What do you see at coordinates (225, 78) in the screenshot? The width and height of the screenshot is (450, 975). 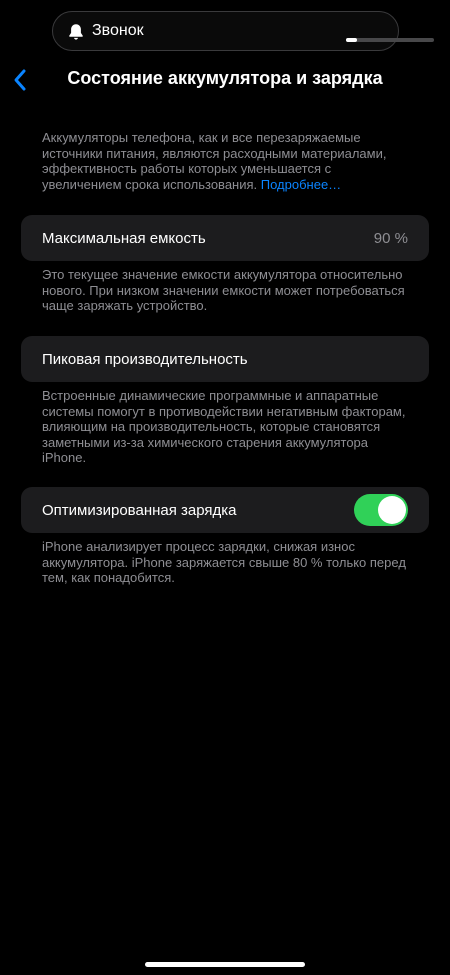 I see `page-title: Состояние аккумулятора и зарядка` at bounding box center [225, 78].